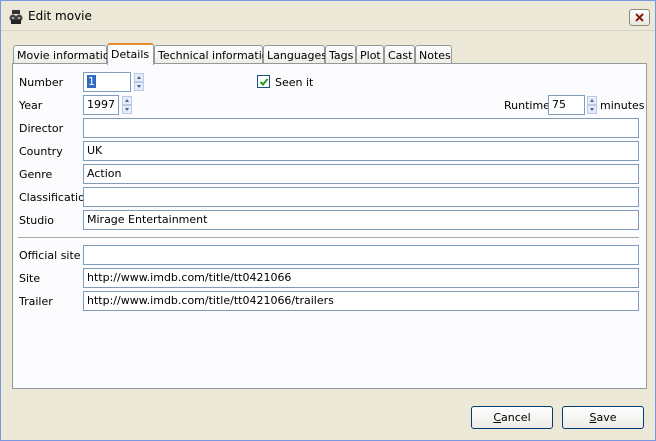 The height and width of the screenshot is (441, 656). Describe the element at coordinates (91, 81) in the screenshot. I see `number-value: 1` at that location.